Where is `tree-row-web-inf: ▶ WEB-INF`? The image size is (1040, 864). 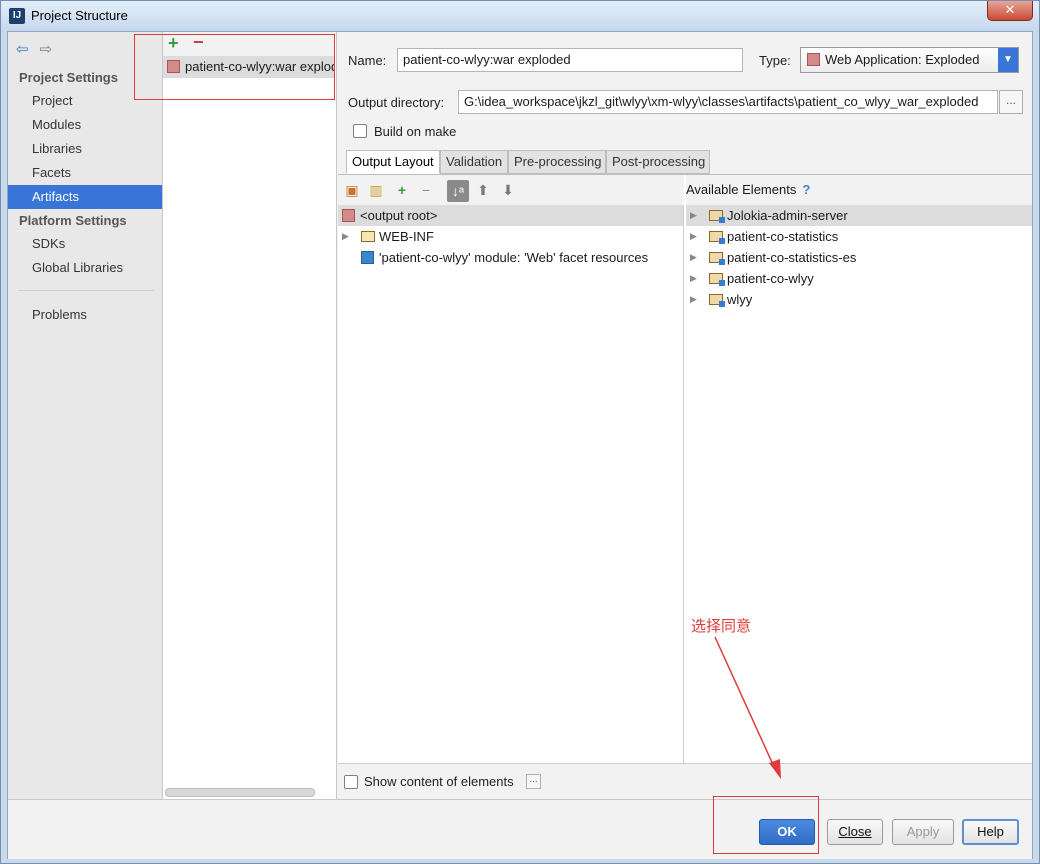 tree-row-web-inf: ▶ WEB-INF is located at coordinates (510, 236).